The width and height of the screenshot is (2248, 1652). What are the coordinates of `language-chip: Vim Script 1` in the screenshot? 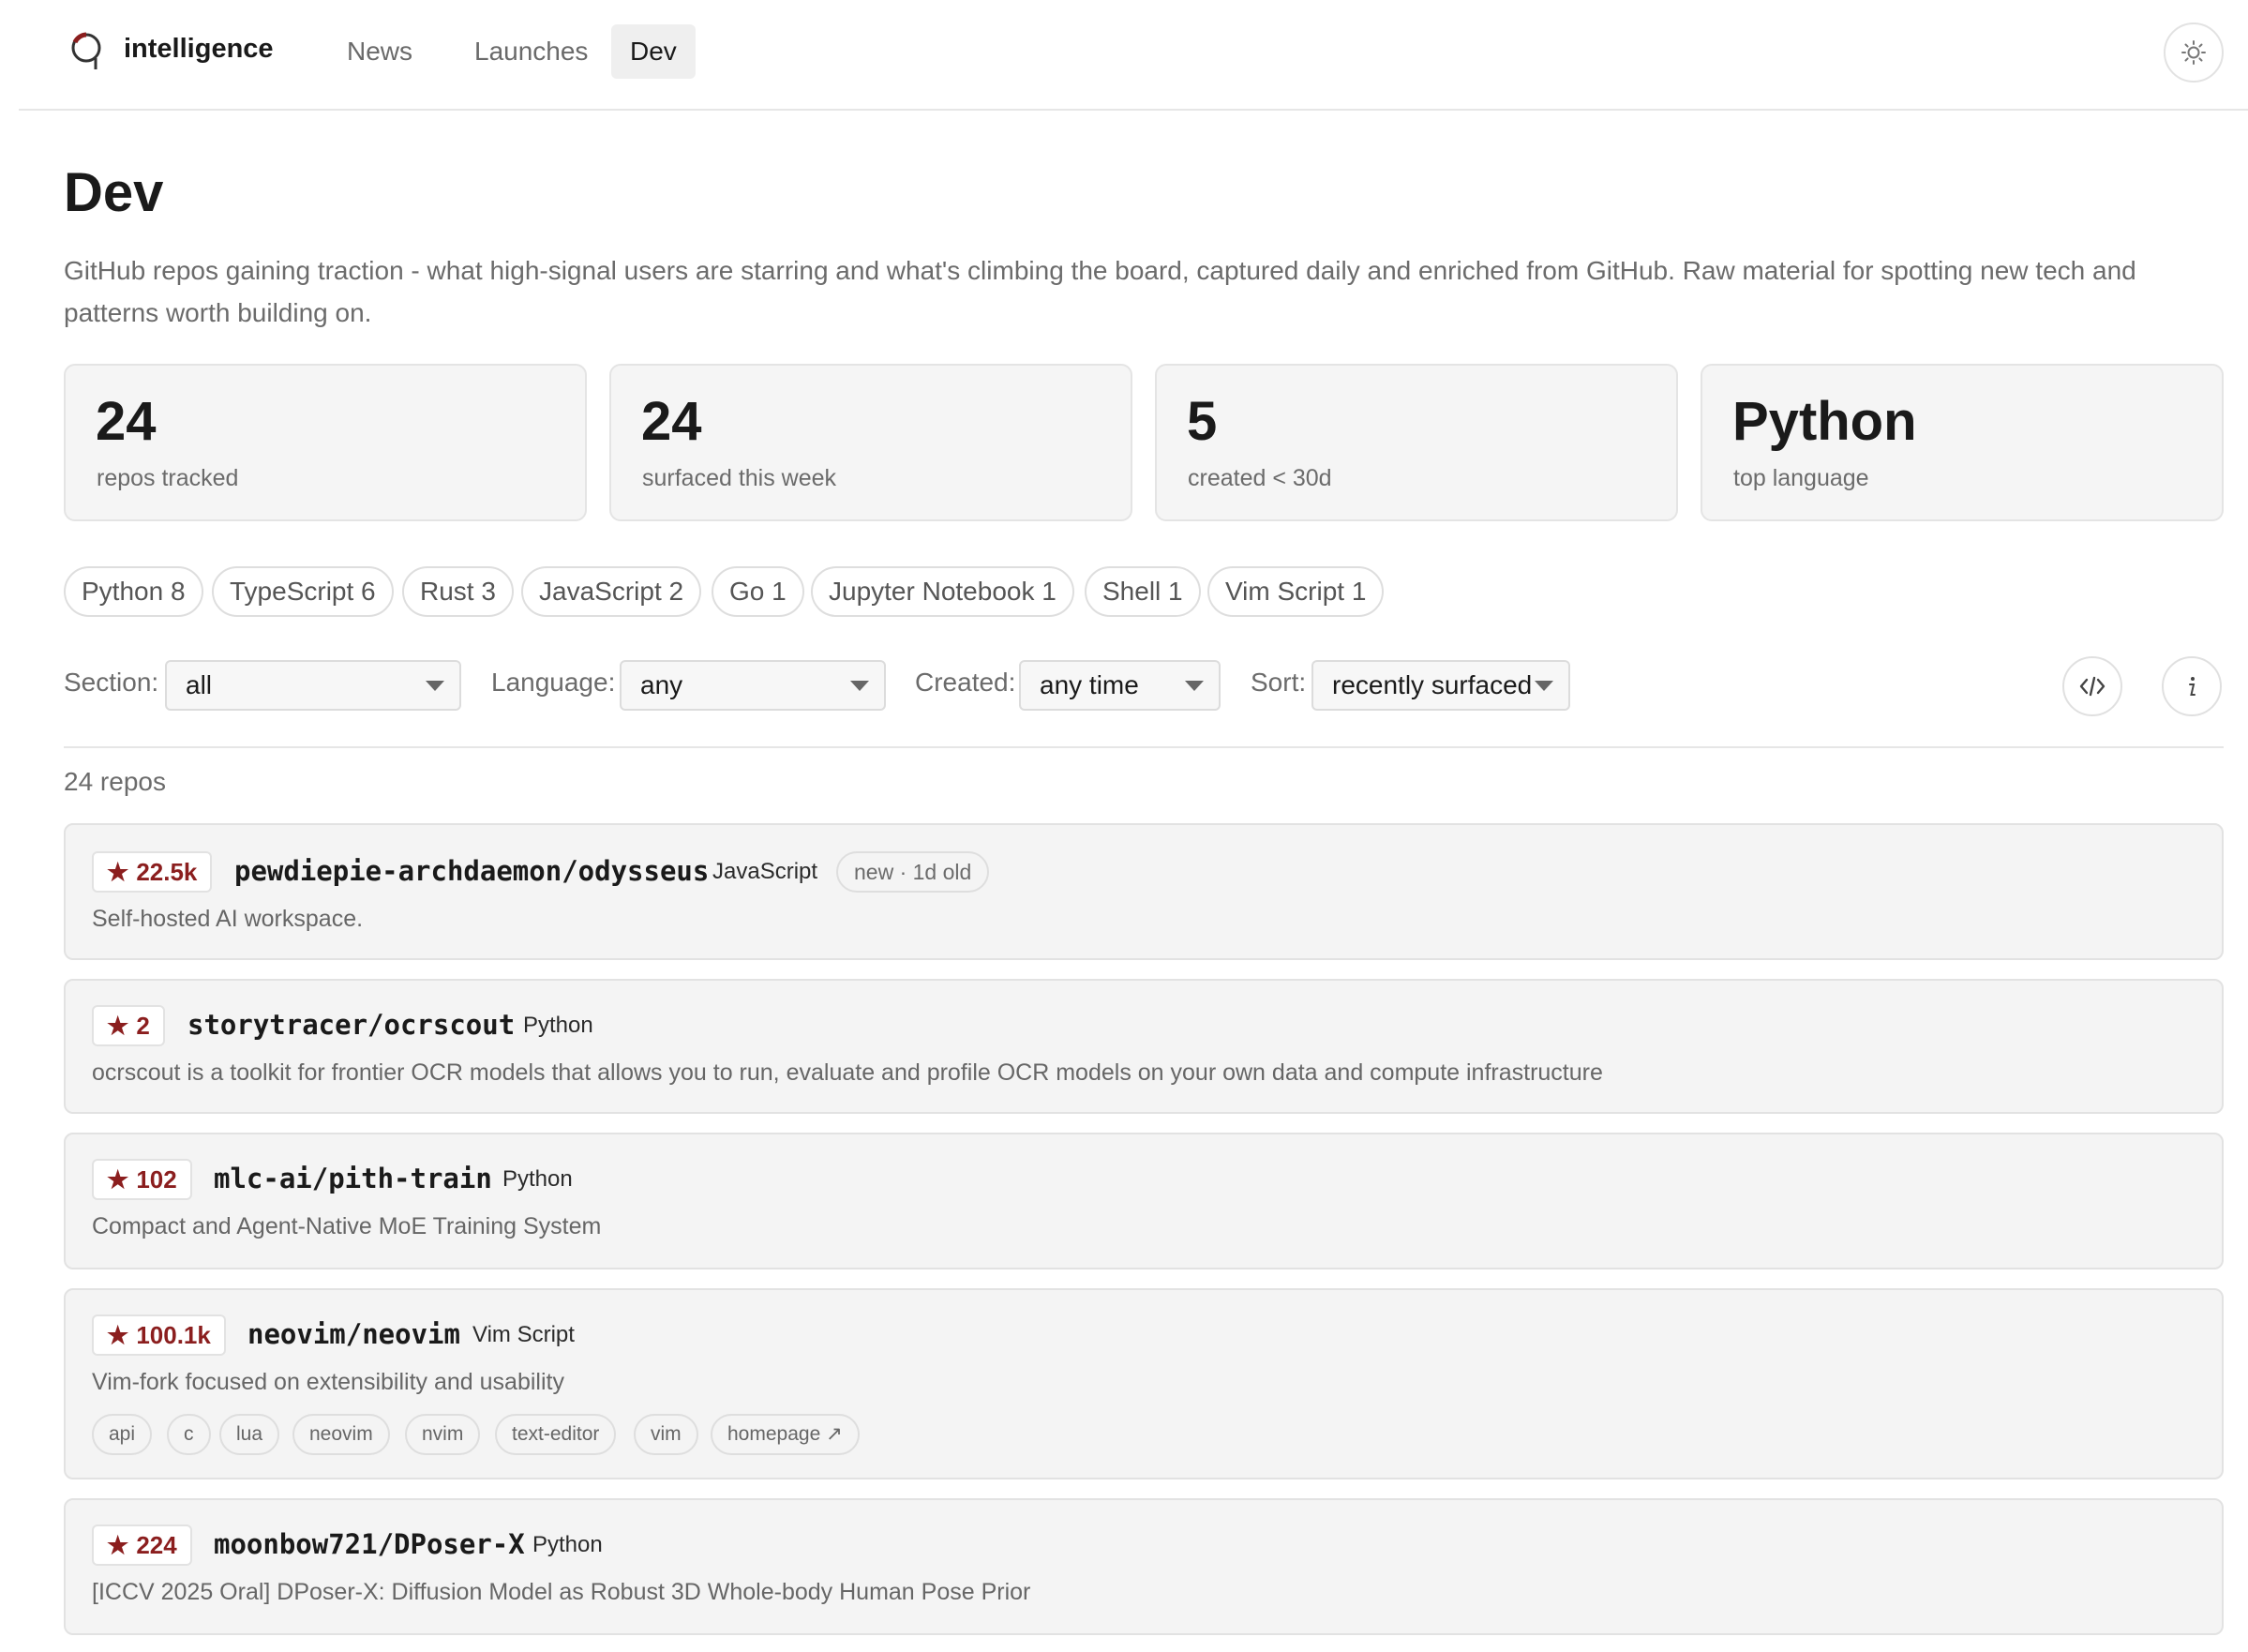 It's located at (1296, 591).